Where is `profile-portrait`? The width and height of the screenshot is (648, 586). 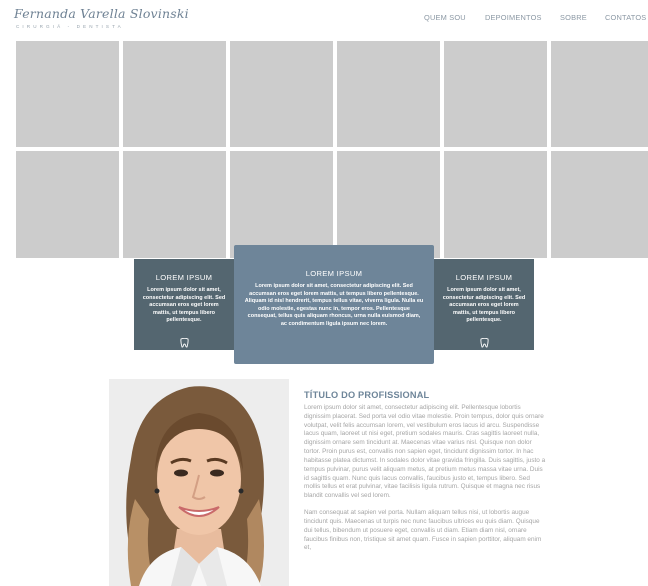 profile-portrait is located at coordinates (199, 482).